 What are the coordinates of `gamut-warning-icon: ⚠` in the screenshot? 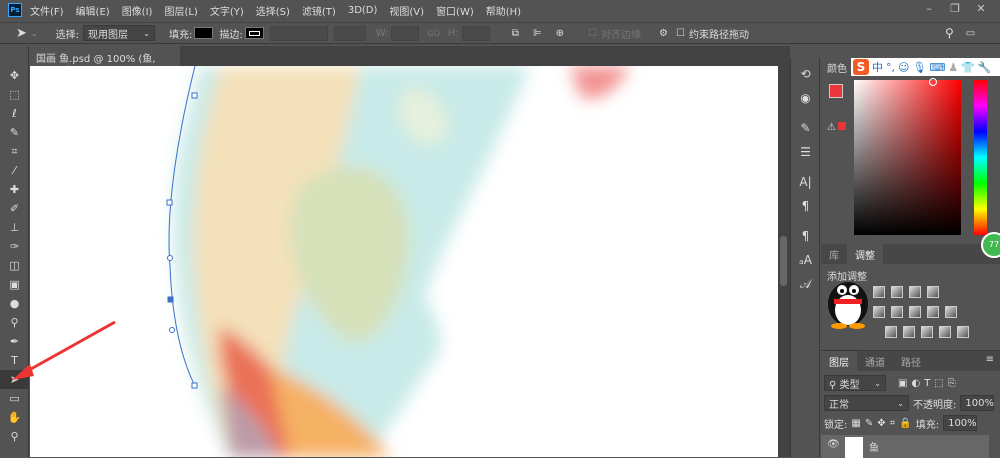 It's located at (836, 127).